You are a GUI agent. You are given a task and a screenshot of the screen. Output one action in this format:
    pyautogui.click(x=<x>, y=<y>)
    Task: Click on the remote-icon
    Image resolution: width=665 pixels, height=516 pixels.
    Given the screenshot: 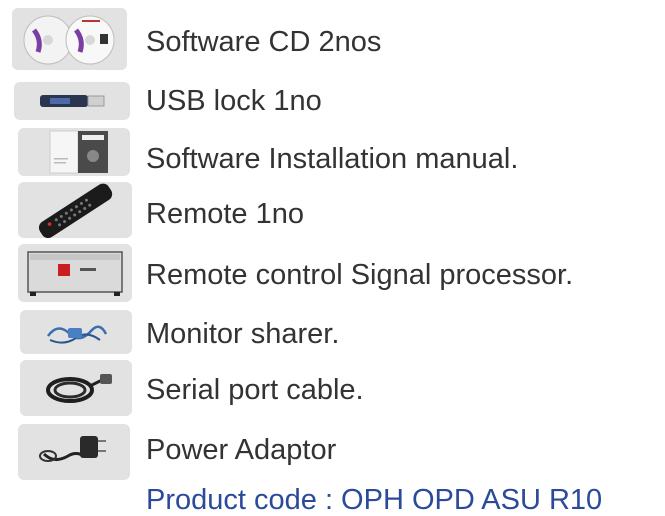 What is the action you would take?
    pyautogui.click(x=75, y=210)
    